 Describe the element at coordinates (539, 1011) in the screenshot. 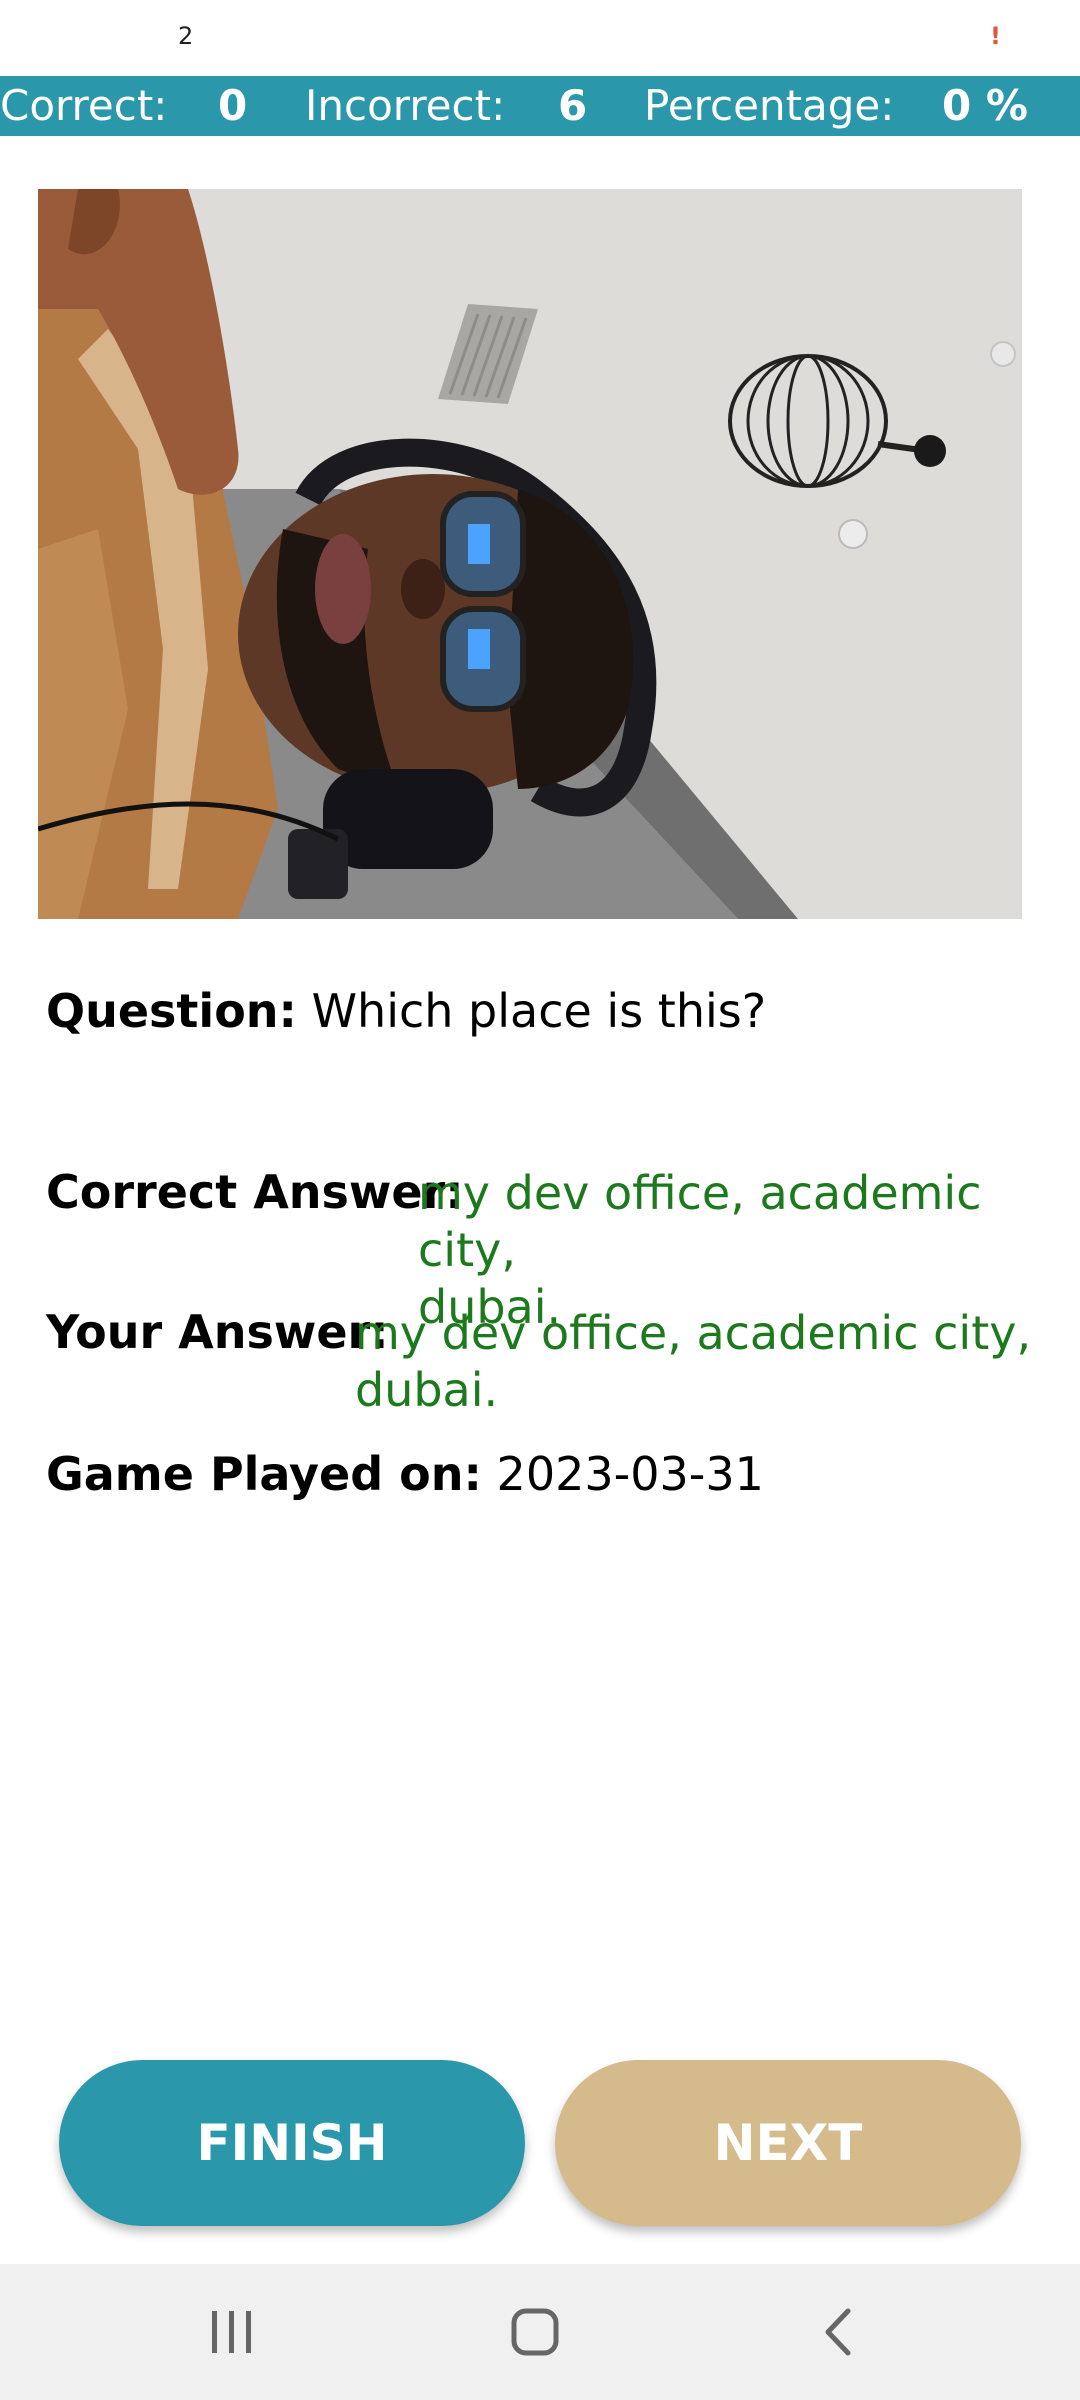

I see `question-text: Which place is this?` at that location.